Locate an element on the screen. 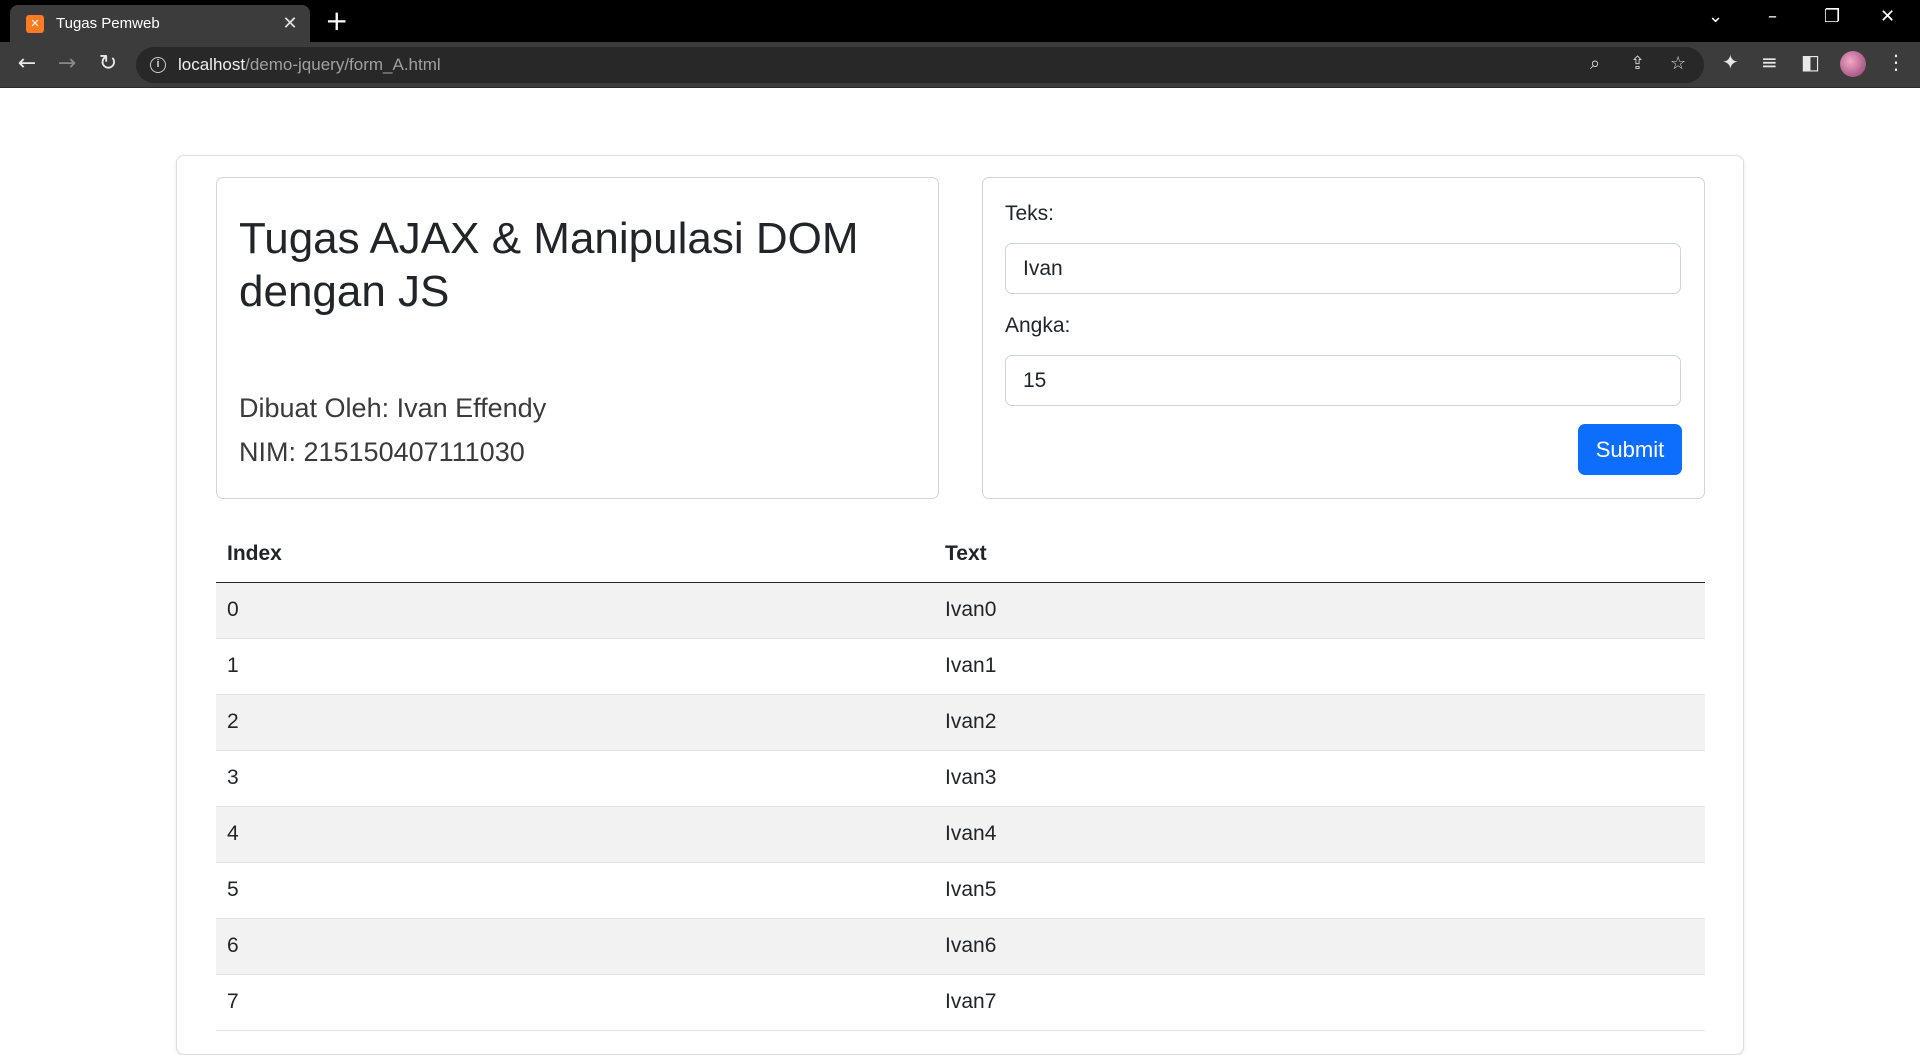  reload-icon: ↻ is located at coordinates (108, 64).